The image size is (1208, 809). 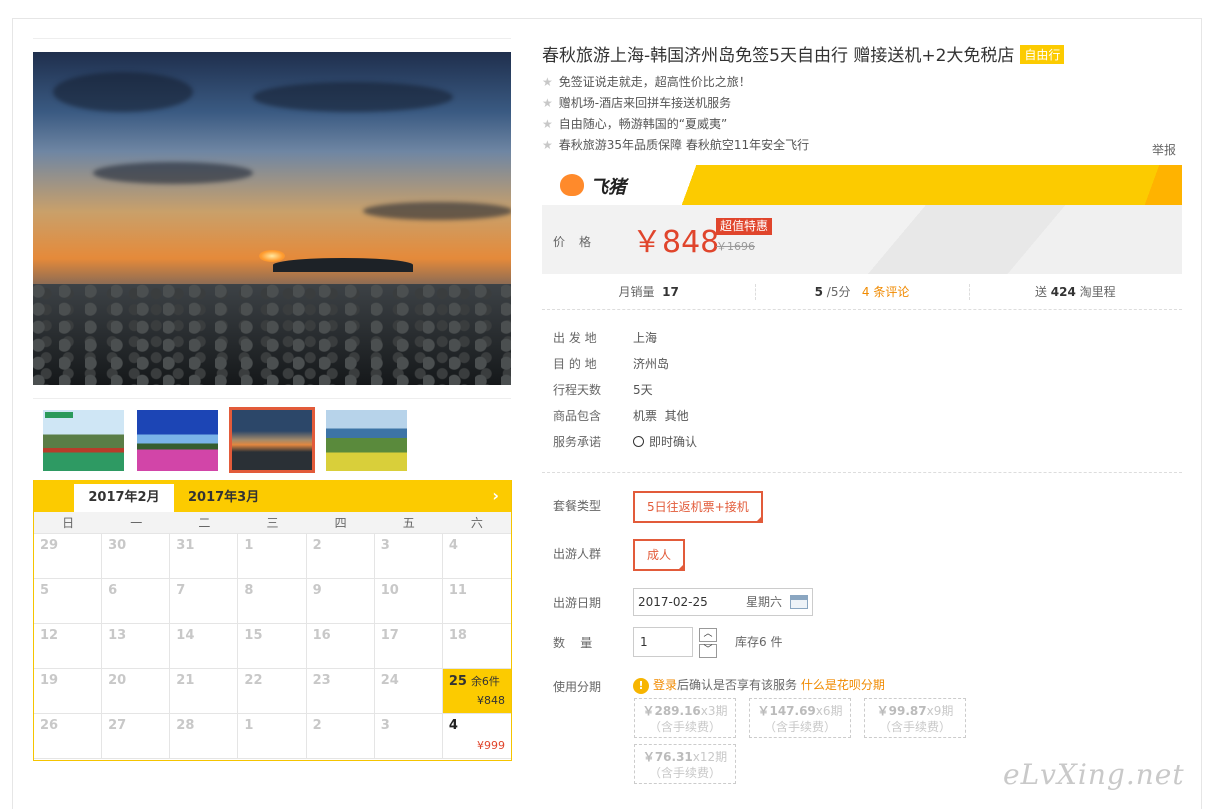 What do you see at coordinates (645, 103) in the screenshot?
I see `feature-text: 赠机场-酒店来回拼车接送机服务` at bounding box center [645, 103].